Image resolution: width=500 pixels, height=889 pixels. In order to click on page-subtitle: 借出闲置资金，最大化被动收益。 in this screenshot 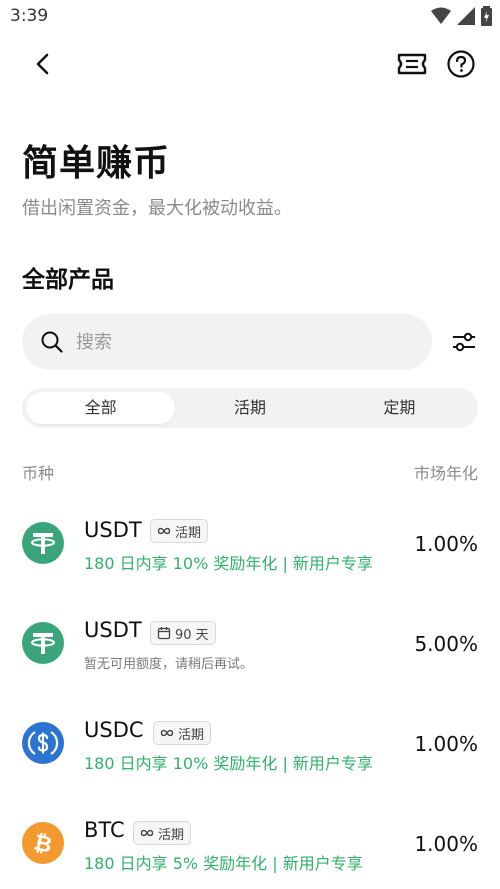, I will do `click(157, 208)`.